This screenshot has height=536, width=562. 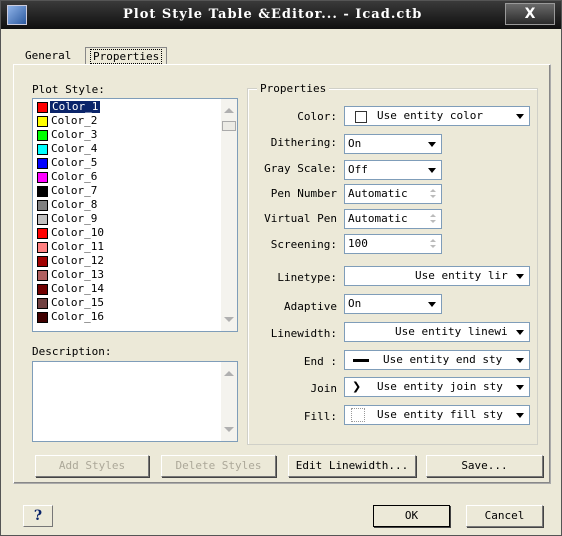 I want to click on end-dropdown: Use entity end sty, so click(x=437, y=360).